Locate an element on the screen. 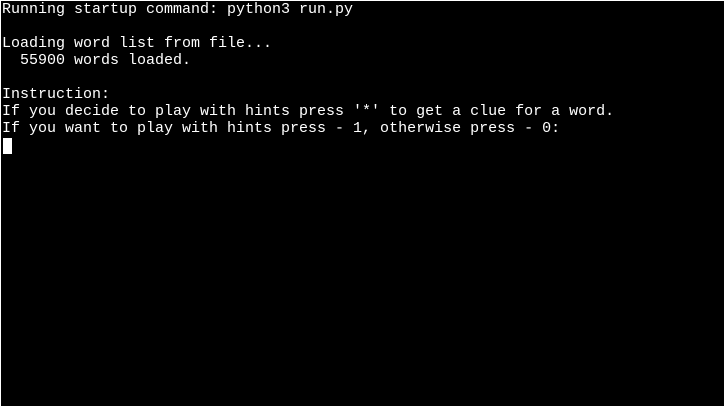  instruction-heading-line: Instruction: is located at coordinates (56, 94).